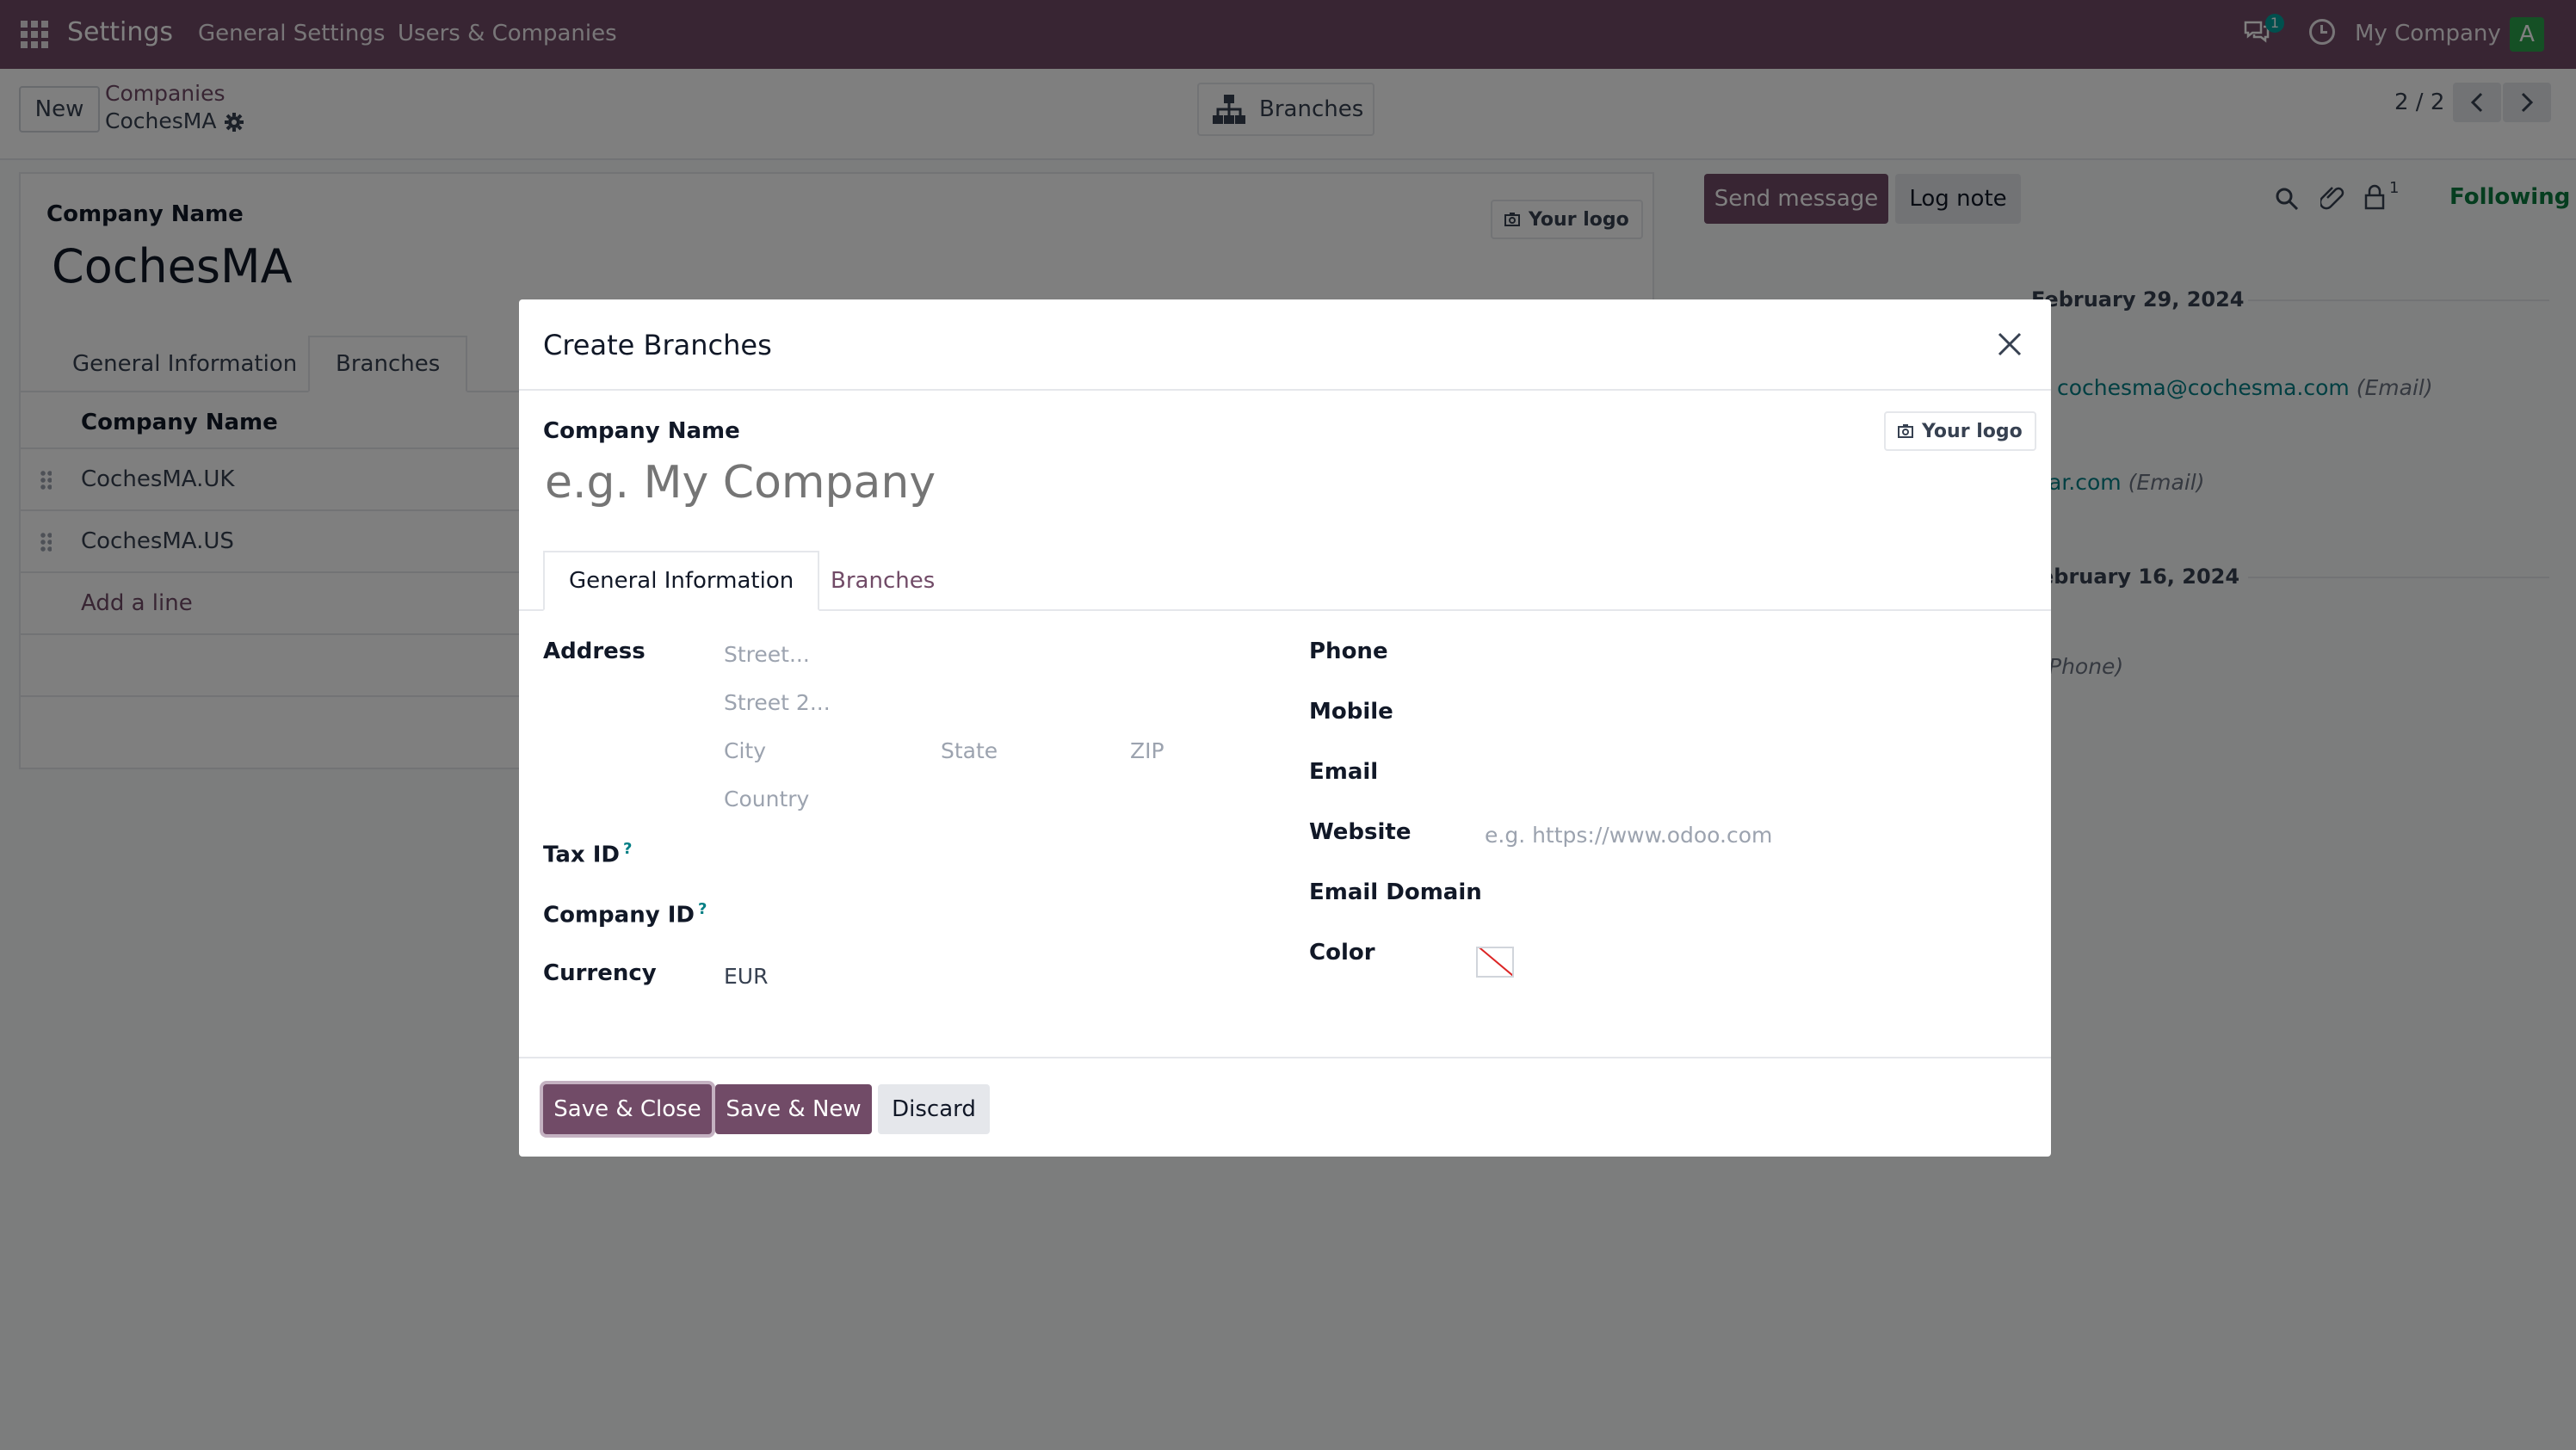 This screenshot has height=1450, width=2576. Describe the element at coordinates (1342, 953) in the screenshot. I see `color-label: Color` at that location.